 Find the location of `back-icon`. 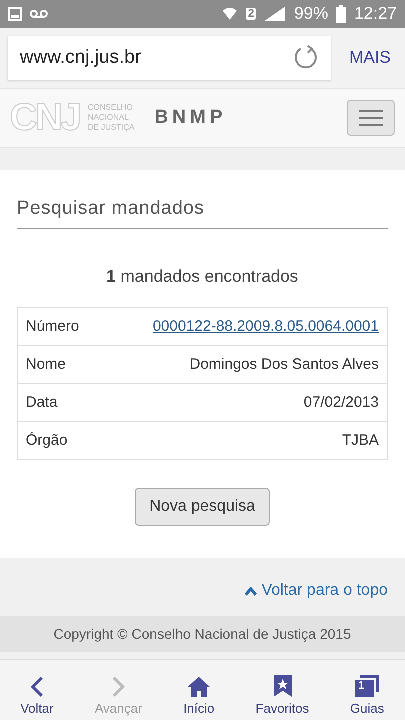

back-icon is located at coordinates (37, 687).